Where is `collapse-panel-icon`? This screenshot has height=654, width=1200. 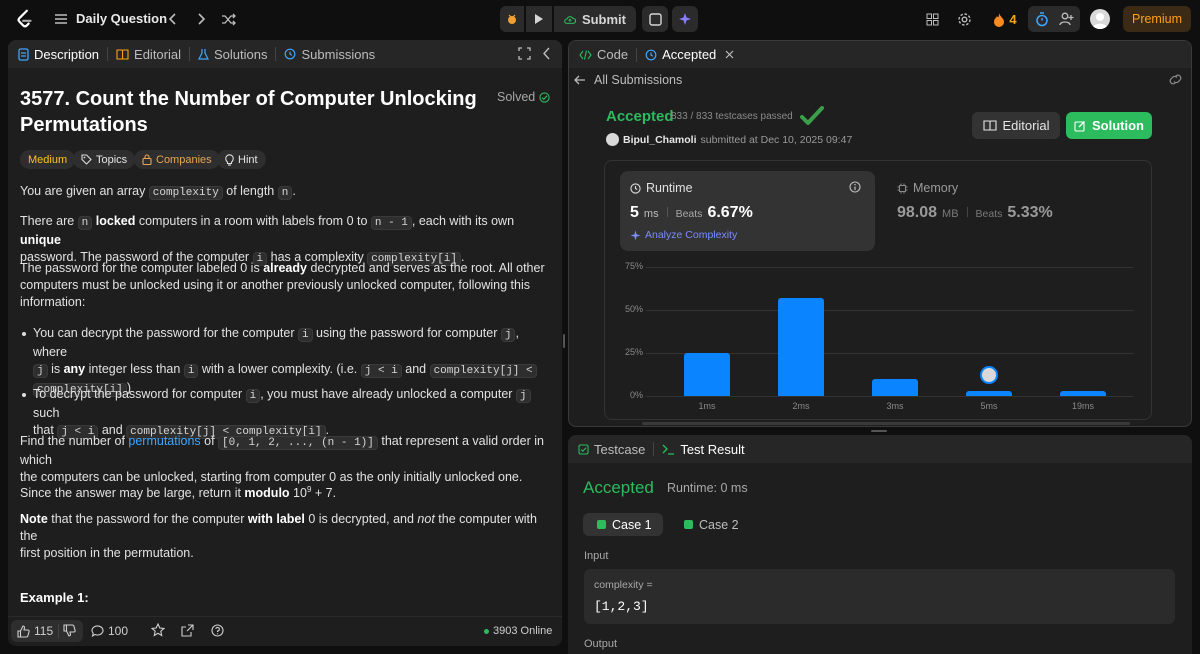 collapse-panel-icon is located at coordinates (546, 55).